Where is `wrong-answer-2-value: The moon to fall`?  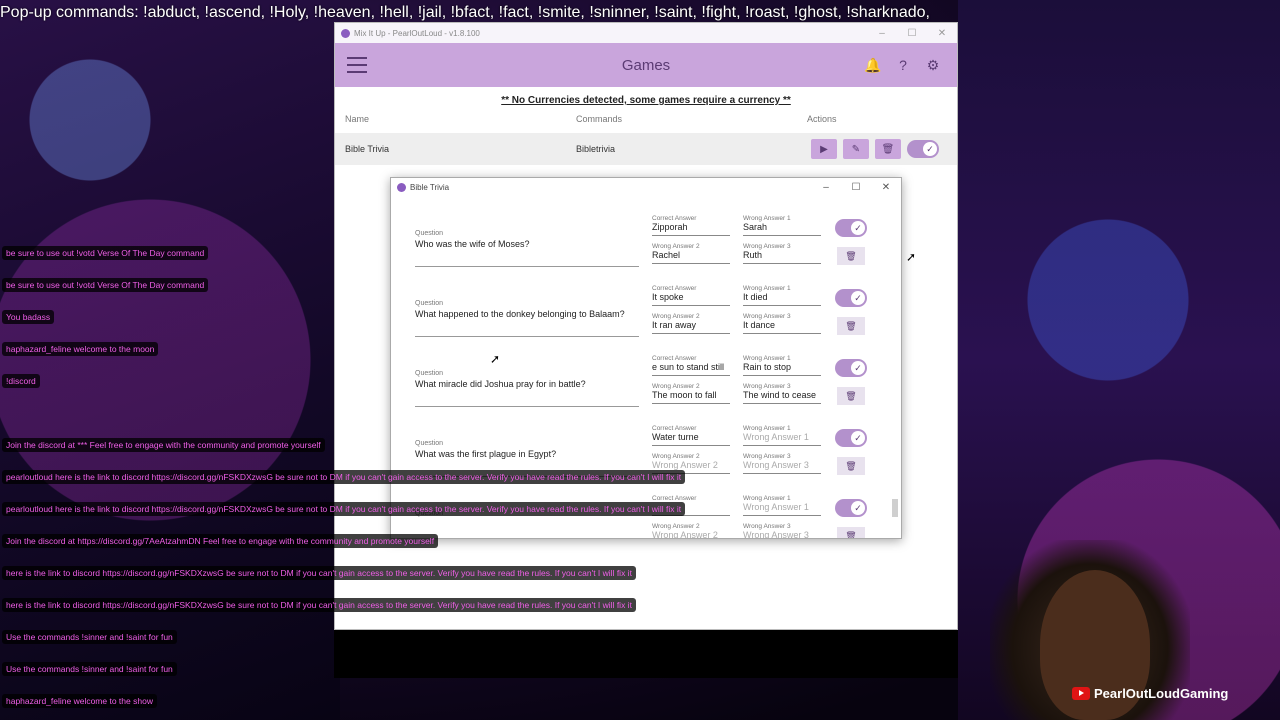
wrong-answer-2-value: The moon to fall is located at coordinates (691, 397).